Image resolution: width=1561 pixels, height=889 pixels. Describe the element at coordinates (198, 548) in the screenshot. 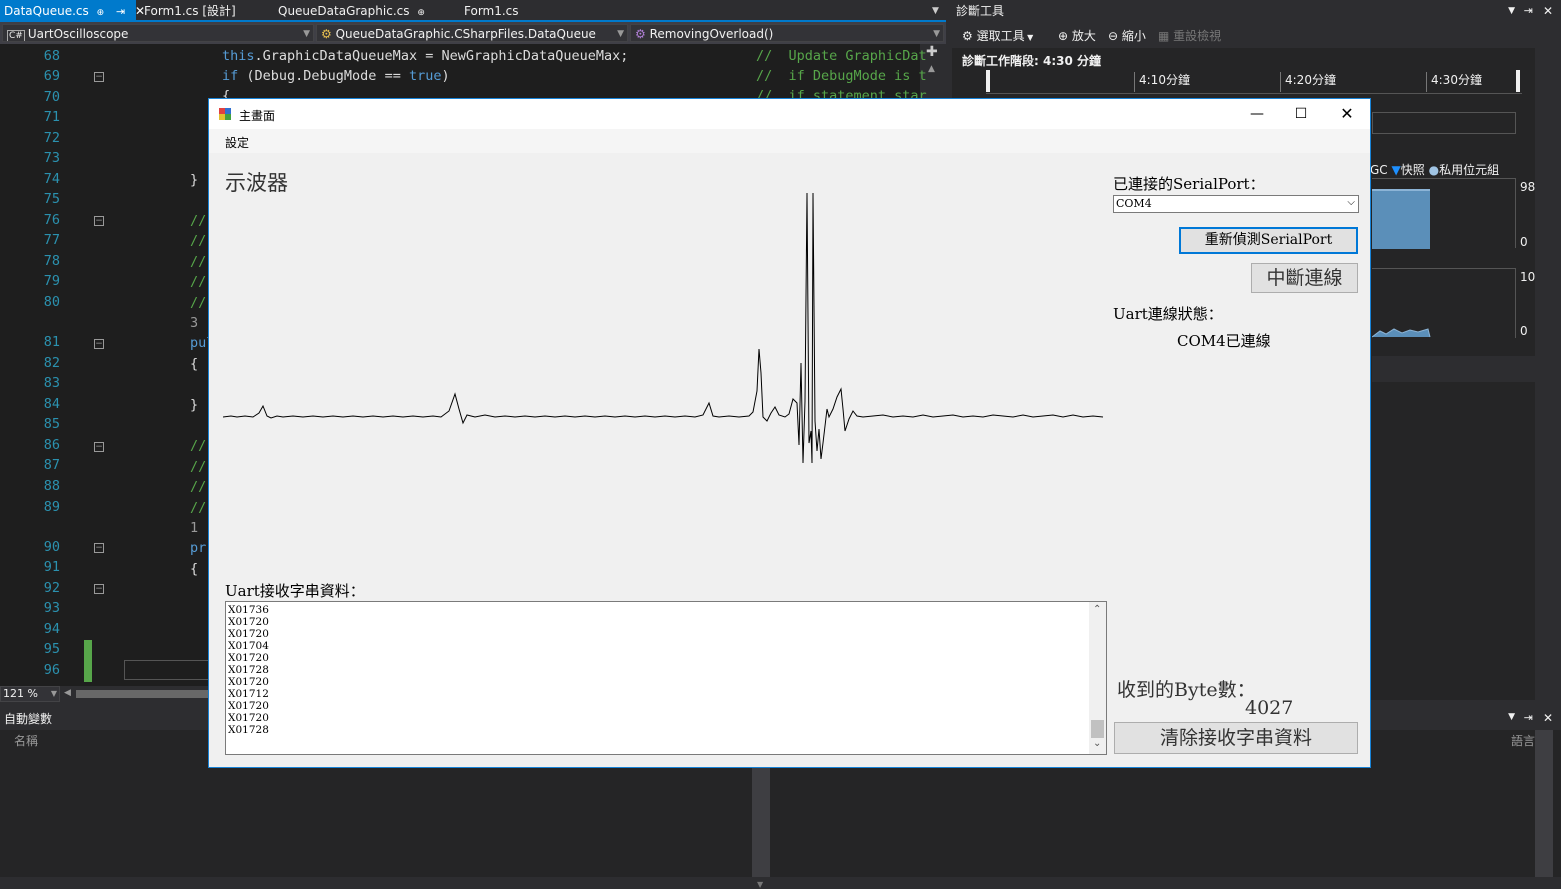

I see `code-line-90: pr` at that location.